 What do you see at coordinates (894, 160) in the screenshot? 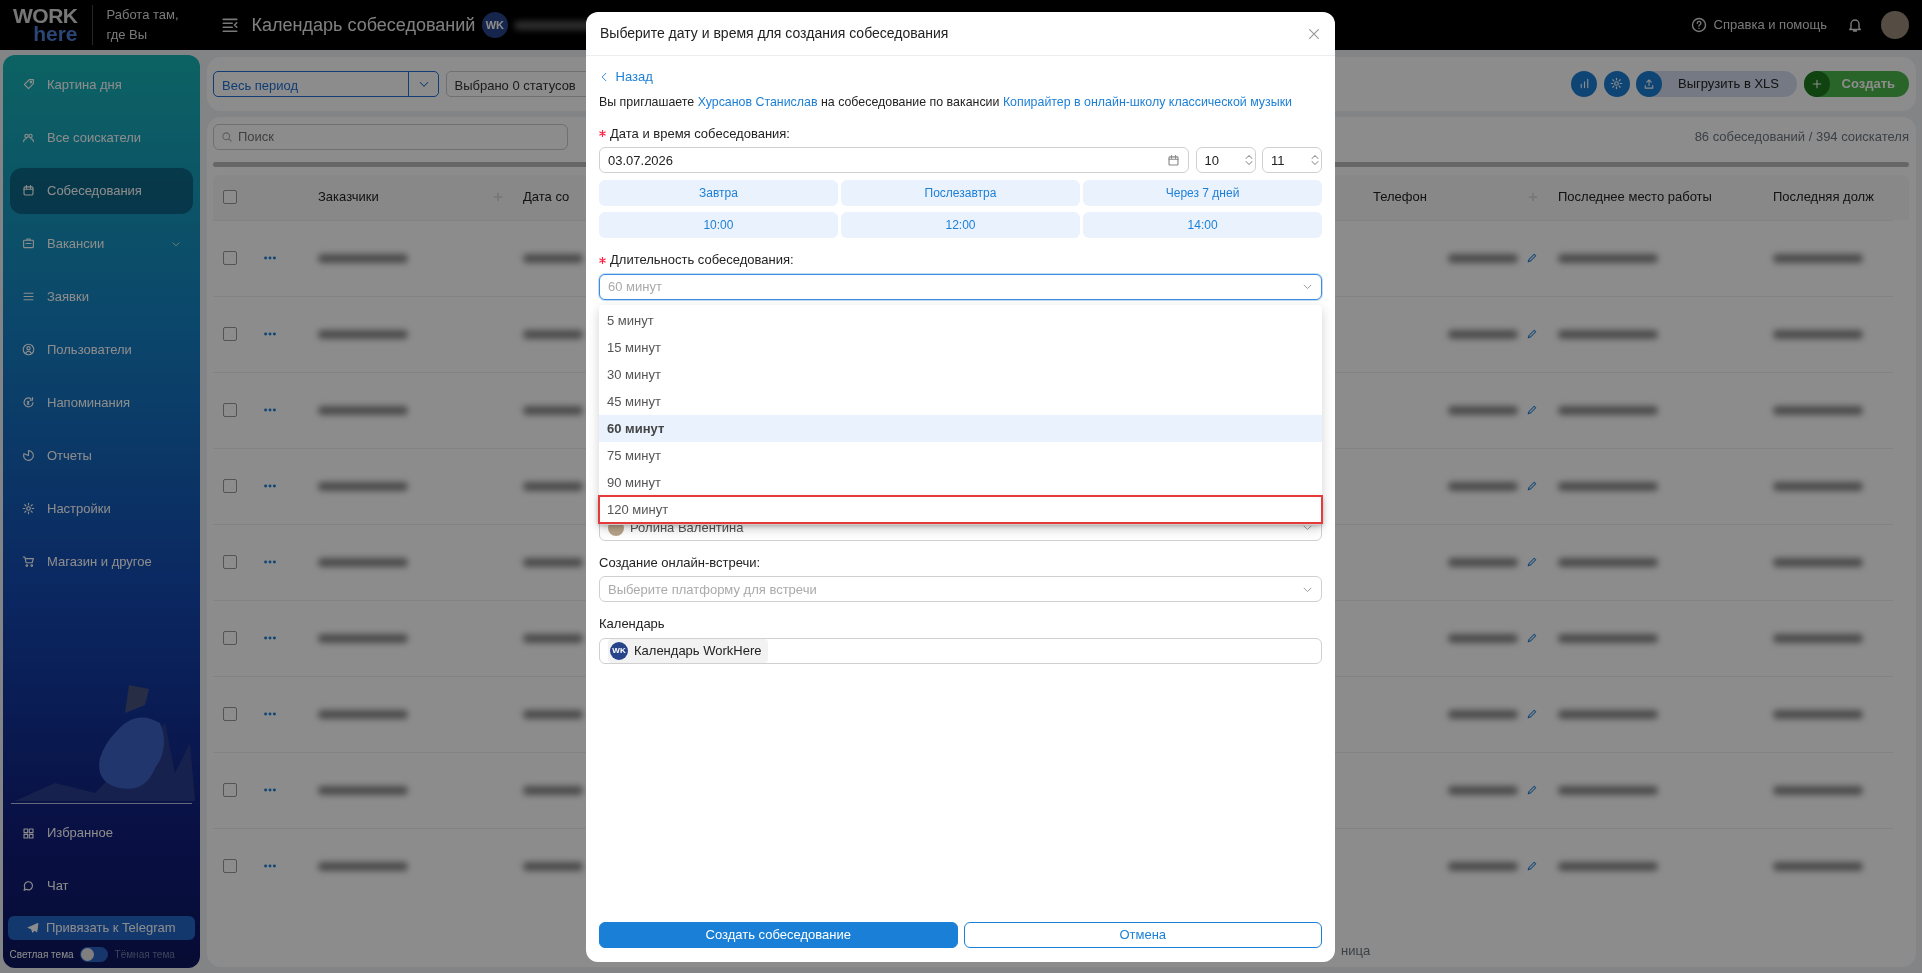
I see `date-field: 03.07.2026` at bounding box center [894, 160].